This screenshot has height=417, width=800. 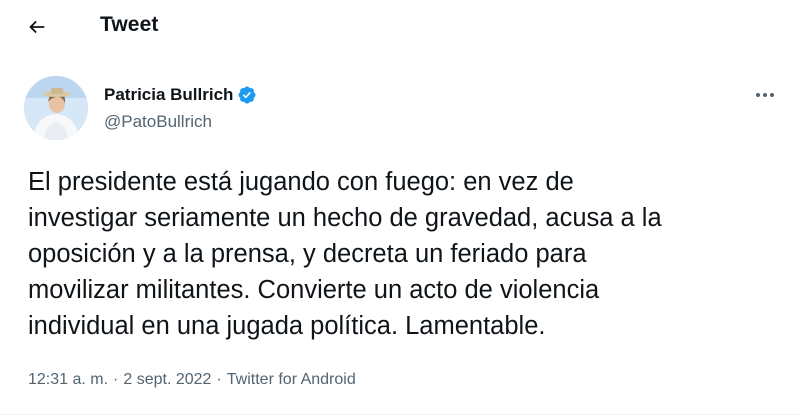 I want to click on avatar-photo, so click(x=56, y=108).